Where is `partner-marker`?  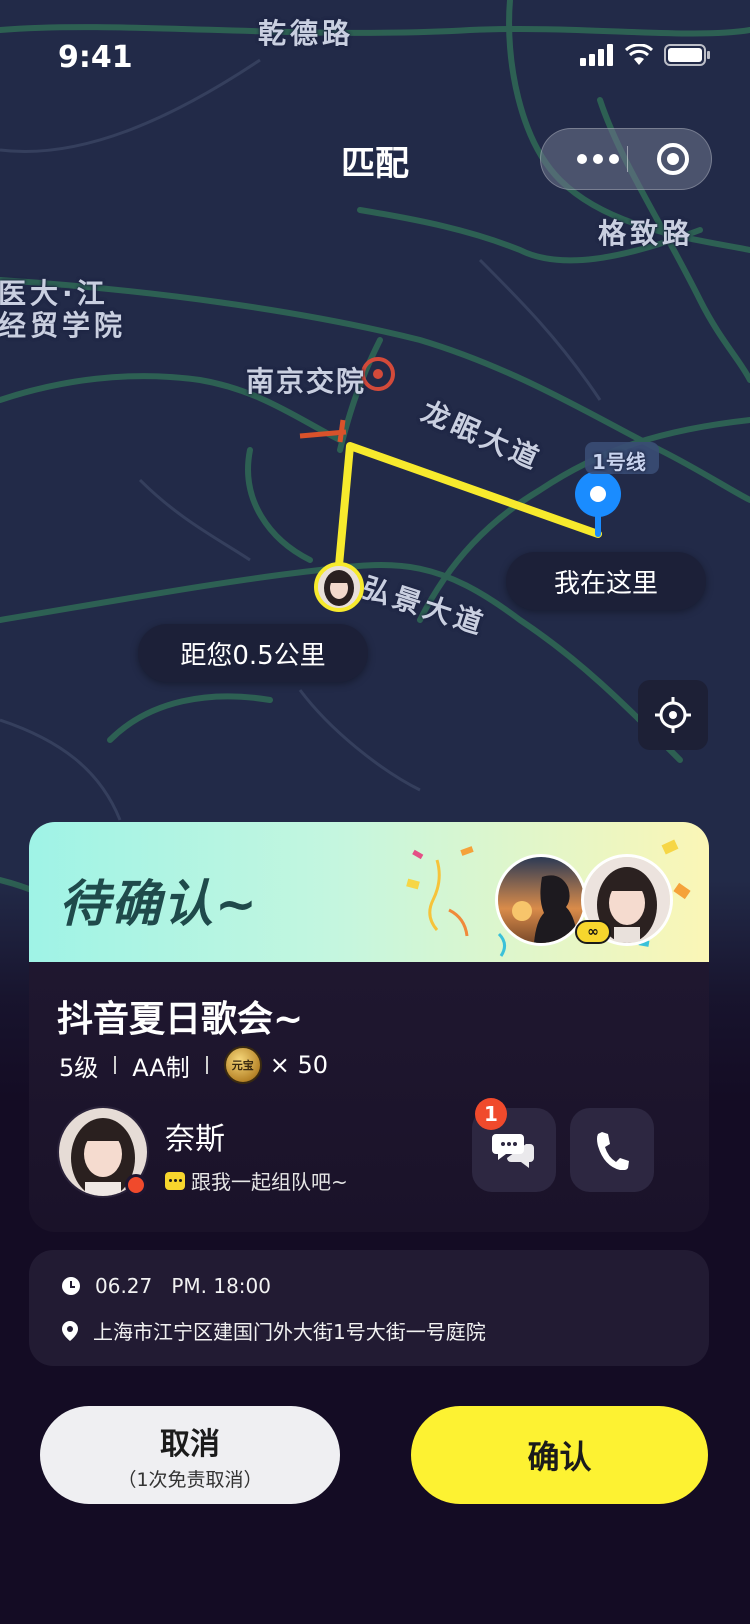 partner-marker is located at coordinates (339, 587).